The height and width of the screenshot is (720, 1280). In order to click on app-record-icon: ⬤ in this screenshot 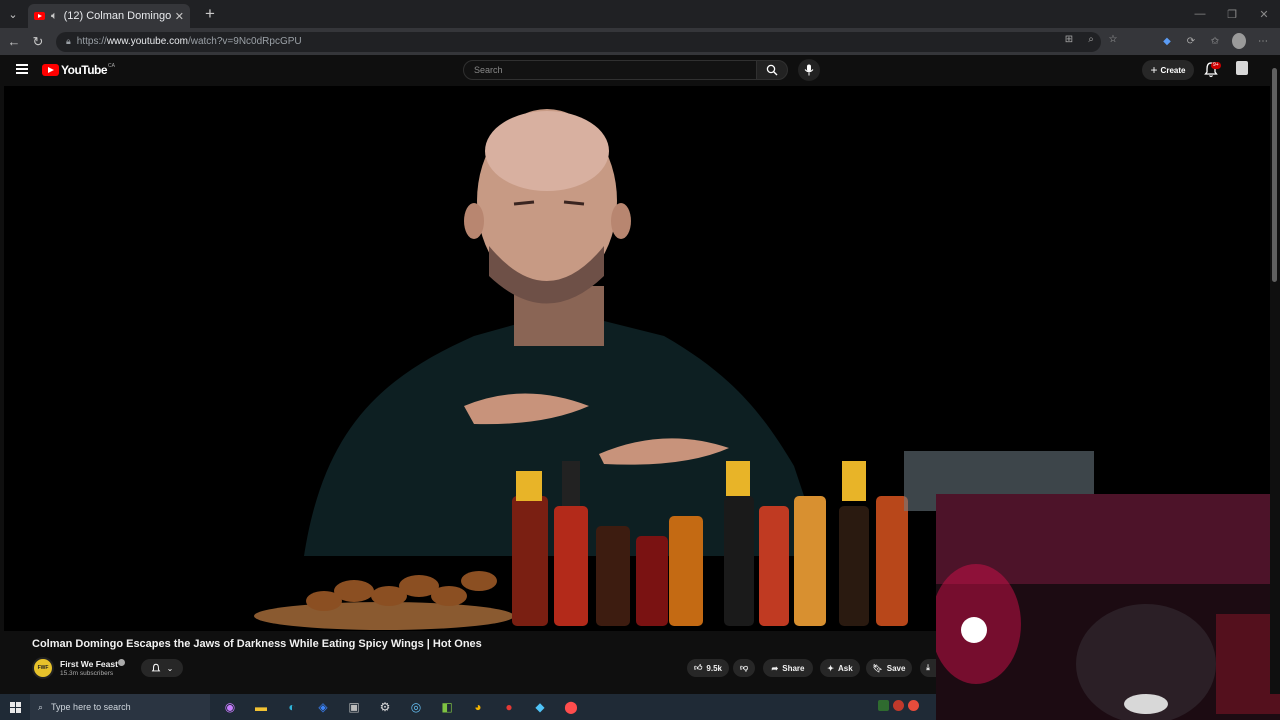, I will do `click(571, 707)`.